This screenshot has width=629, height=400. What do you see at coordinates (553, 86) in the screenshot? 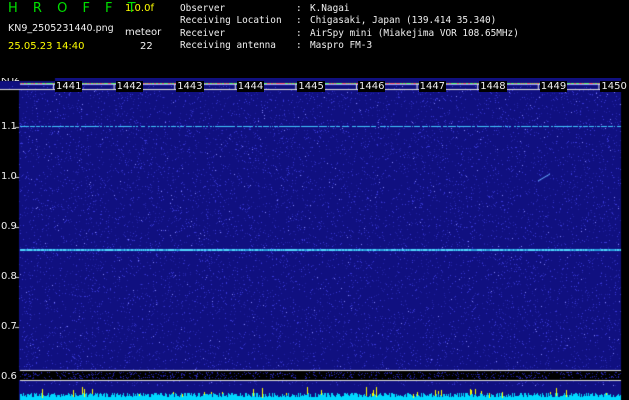
I see `x-tick-label: 1449` at bounding box center [553, 86].